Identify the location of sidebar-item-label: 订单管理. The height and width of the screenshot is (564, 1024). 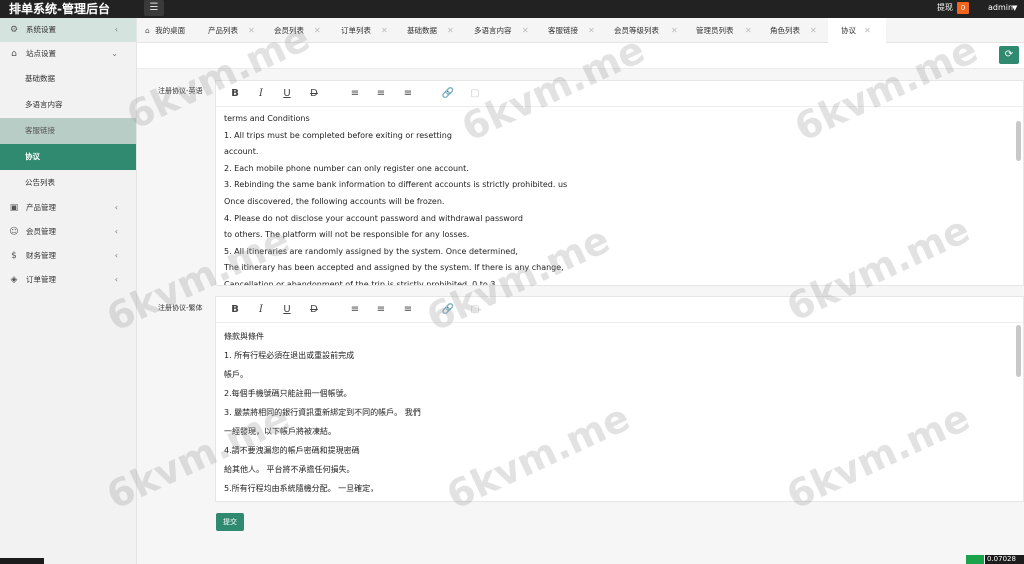
(41, 279).